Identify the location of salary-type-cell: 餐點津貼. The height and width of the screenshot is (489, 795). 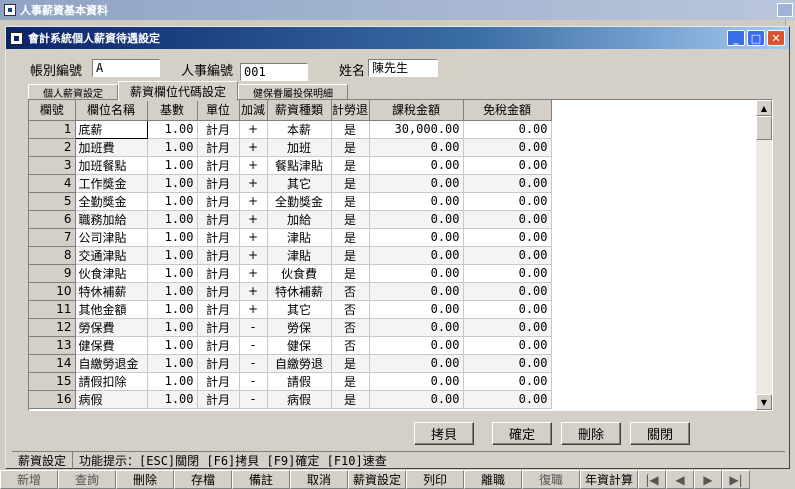
(299, 165).